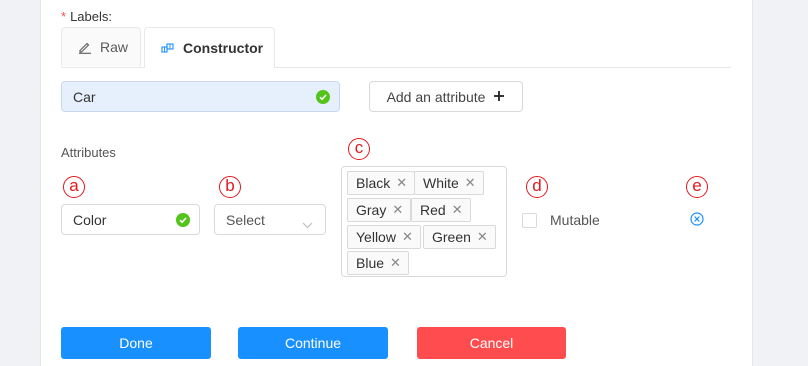 Image resolution: width=808 pixels, height=366 pixels. I want to click on value-tag-white: White ✕, so click(449, 183).